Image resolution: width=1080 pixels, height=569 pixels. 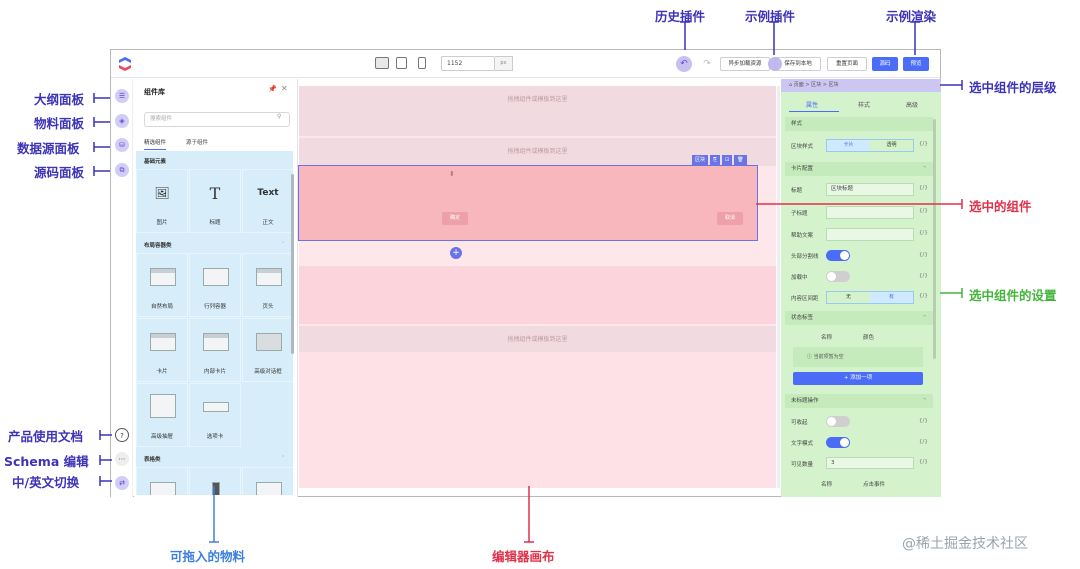 What do you see at coordinates (1000, 206) in the screenshot?
I see `annotation-selected-component: 选中的组件` at bounding box center [1000, 206].